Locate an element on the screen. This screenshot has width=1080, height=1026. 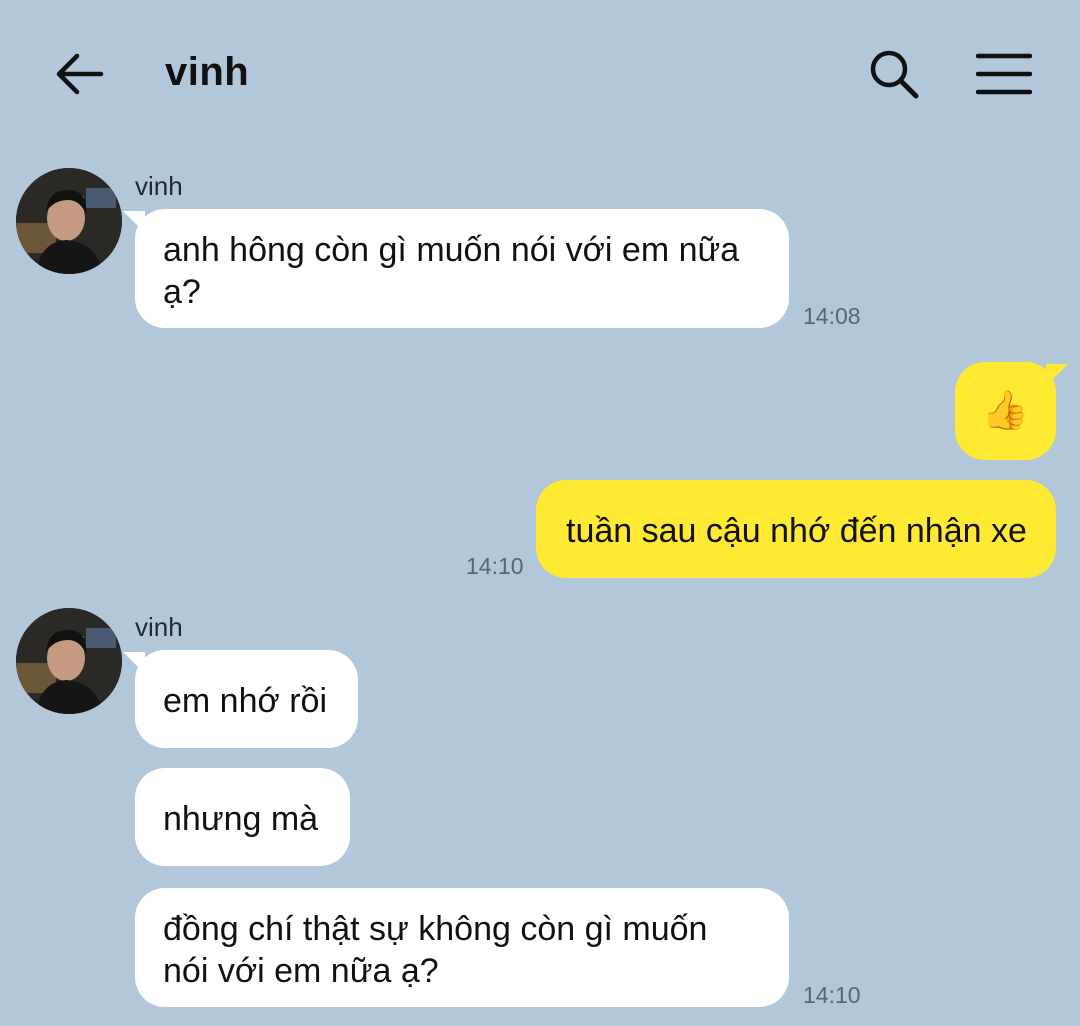
back-button is located at coordinates (79, 74).